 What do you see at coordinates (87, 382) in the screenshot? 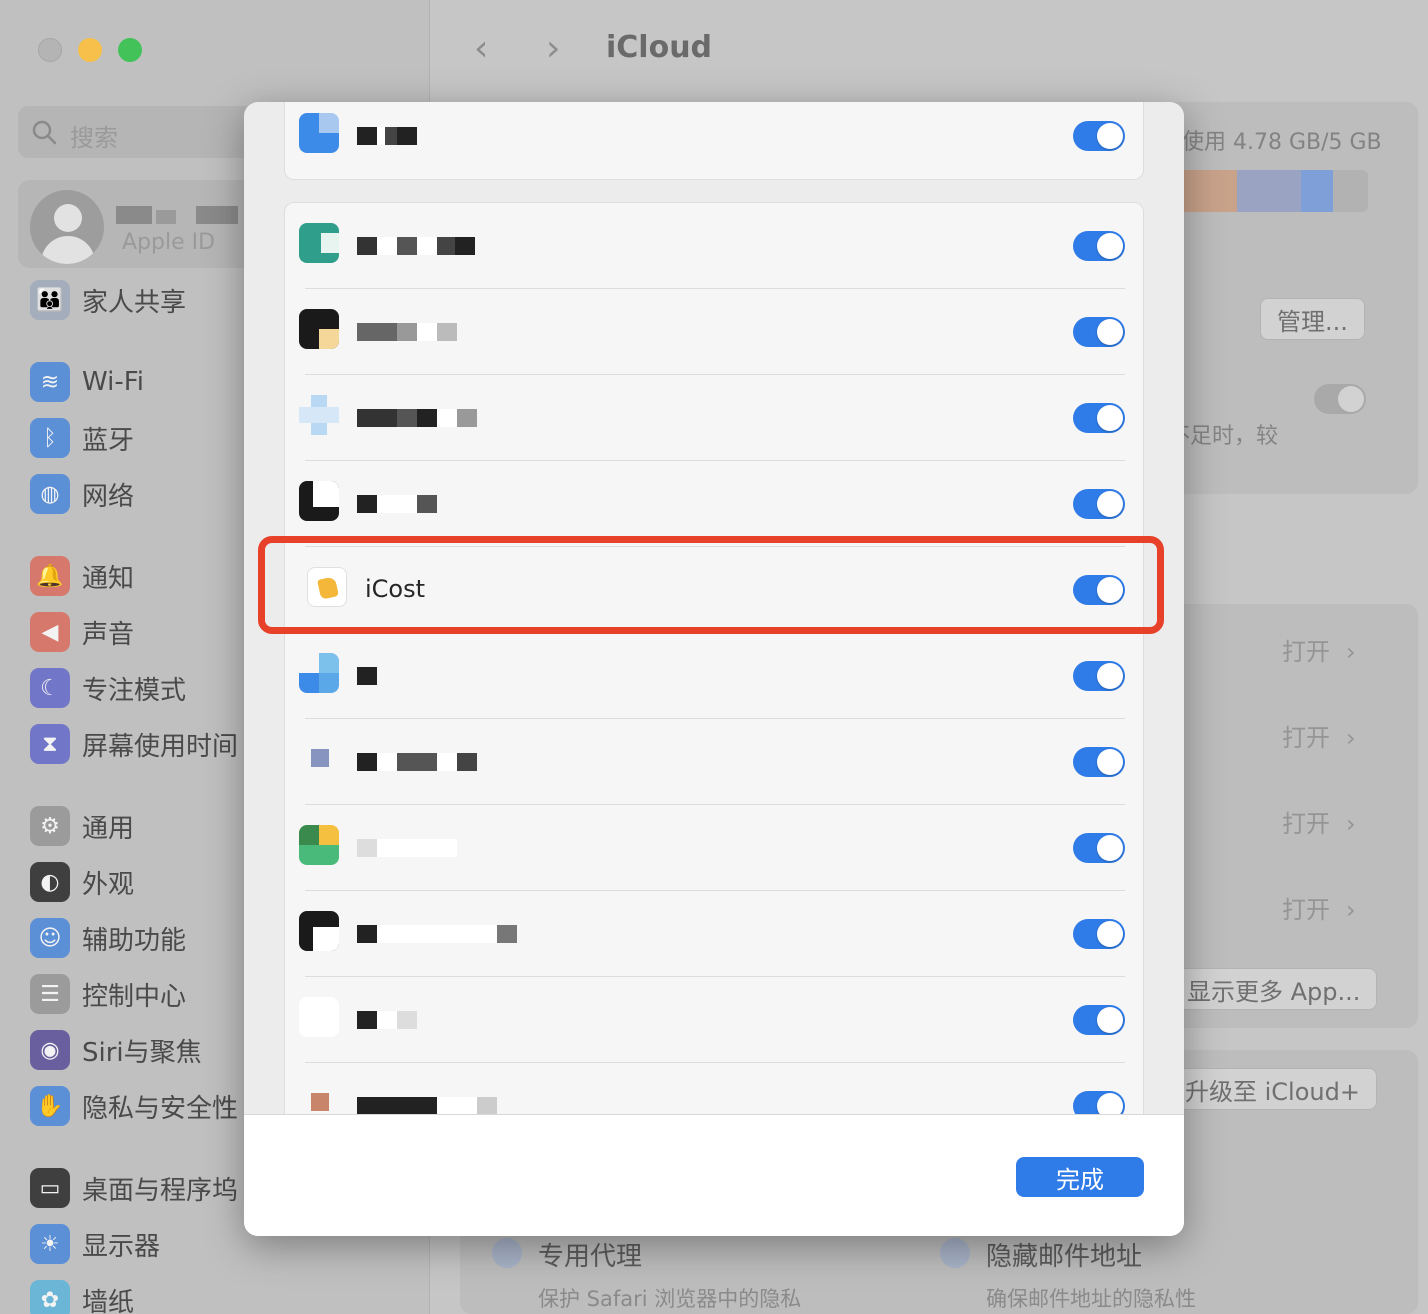
I see `sidebar-item-1: ≋ Wi-Fi` at bounding box center [87, 382].